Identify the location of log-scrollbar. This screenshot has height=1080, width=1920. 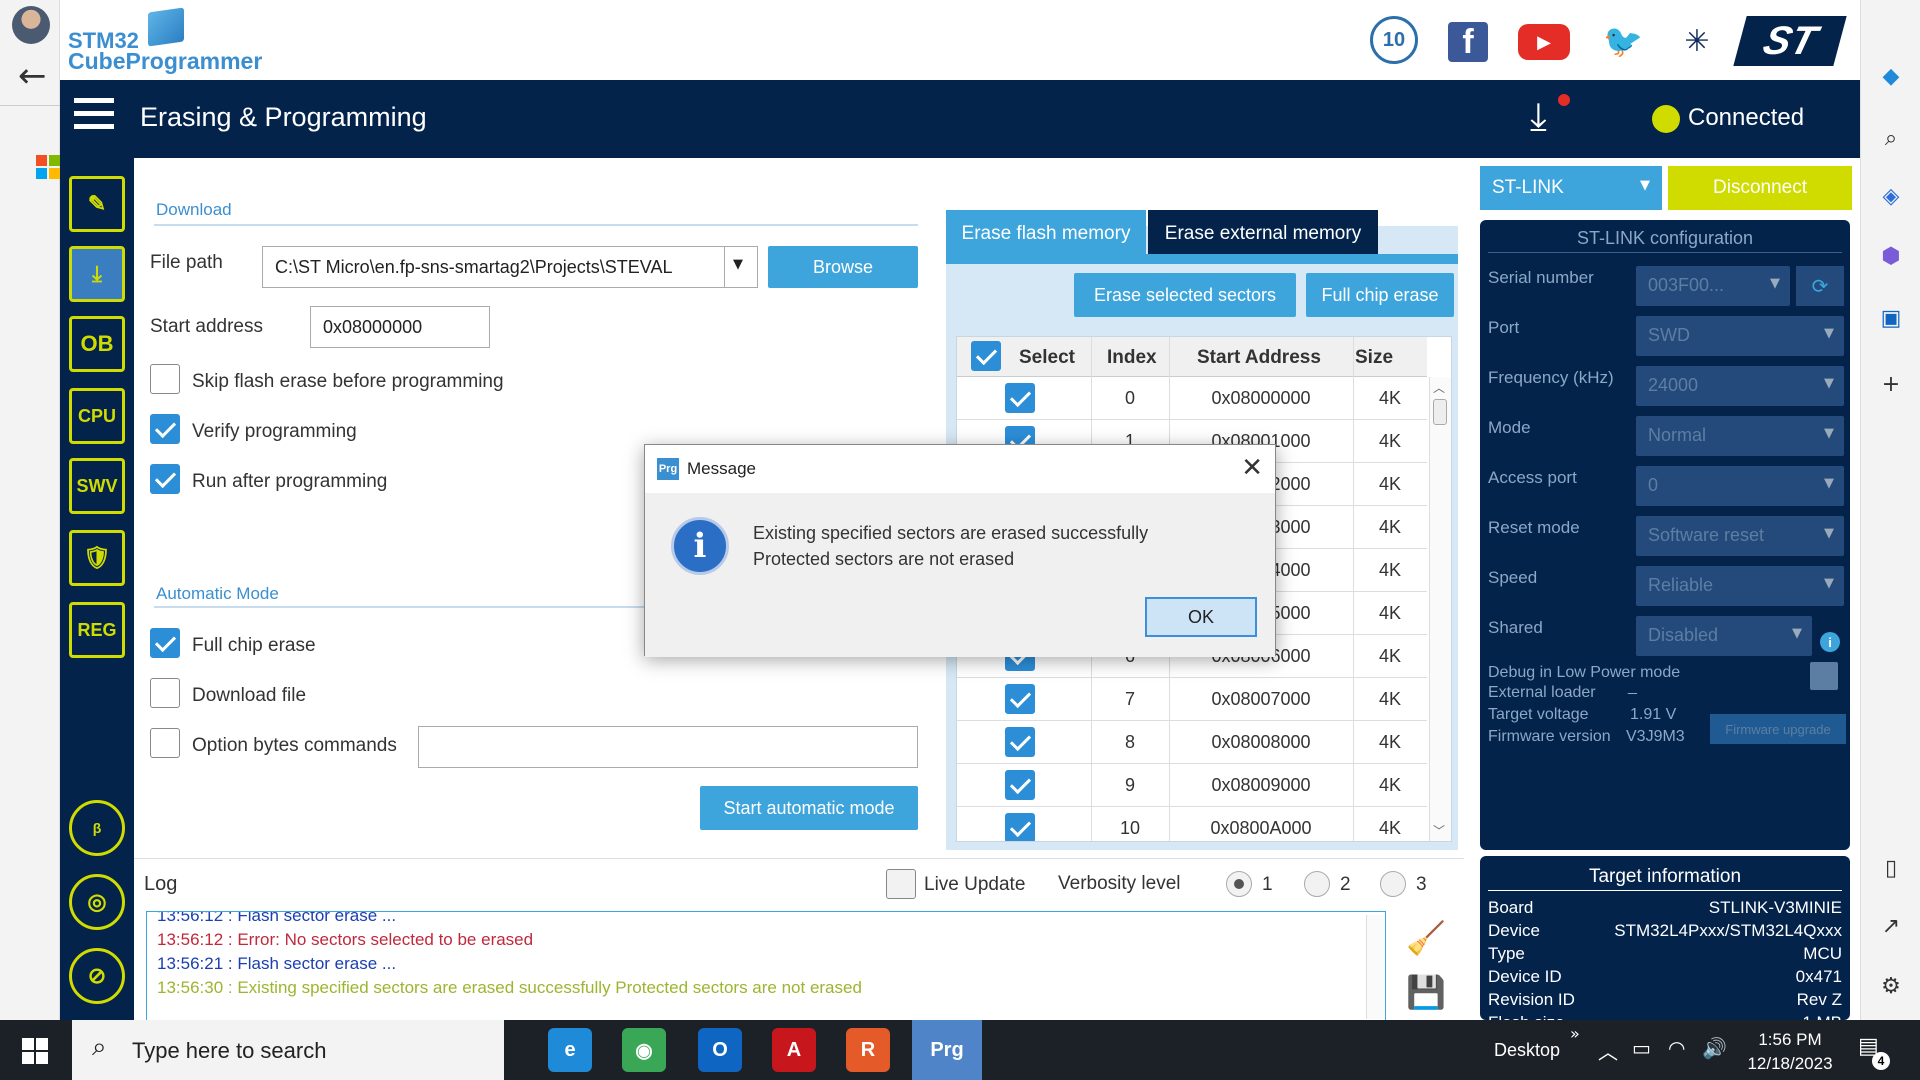
(1375, 967).